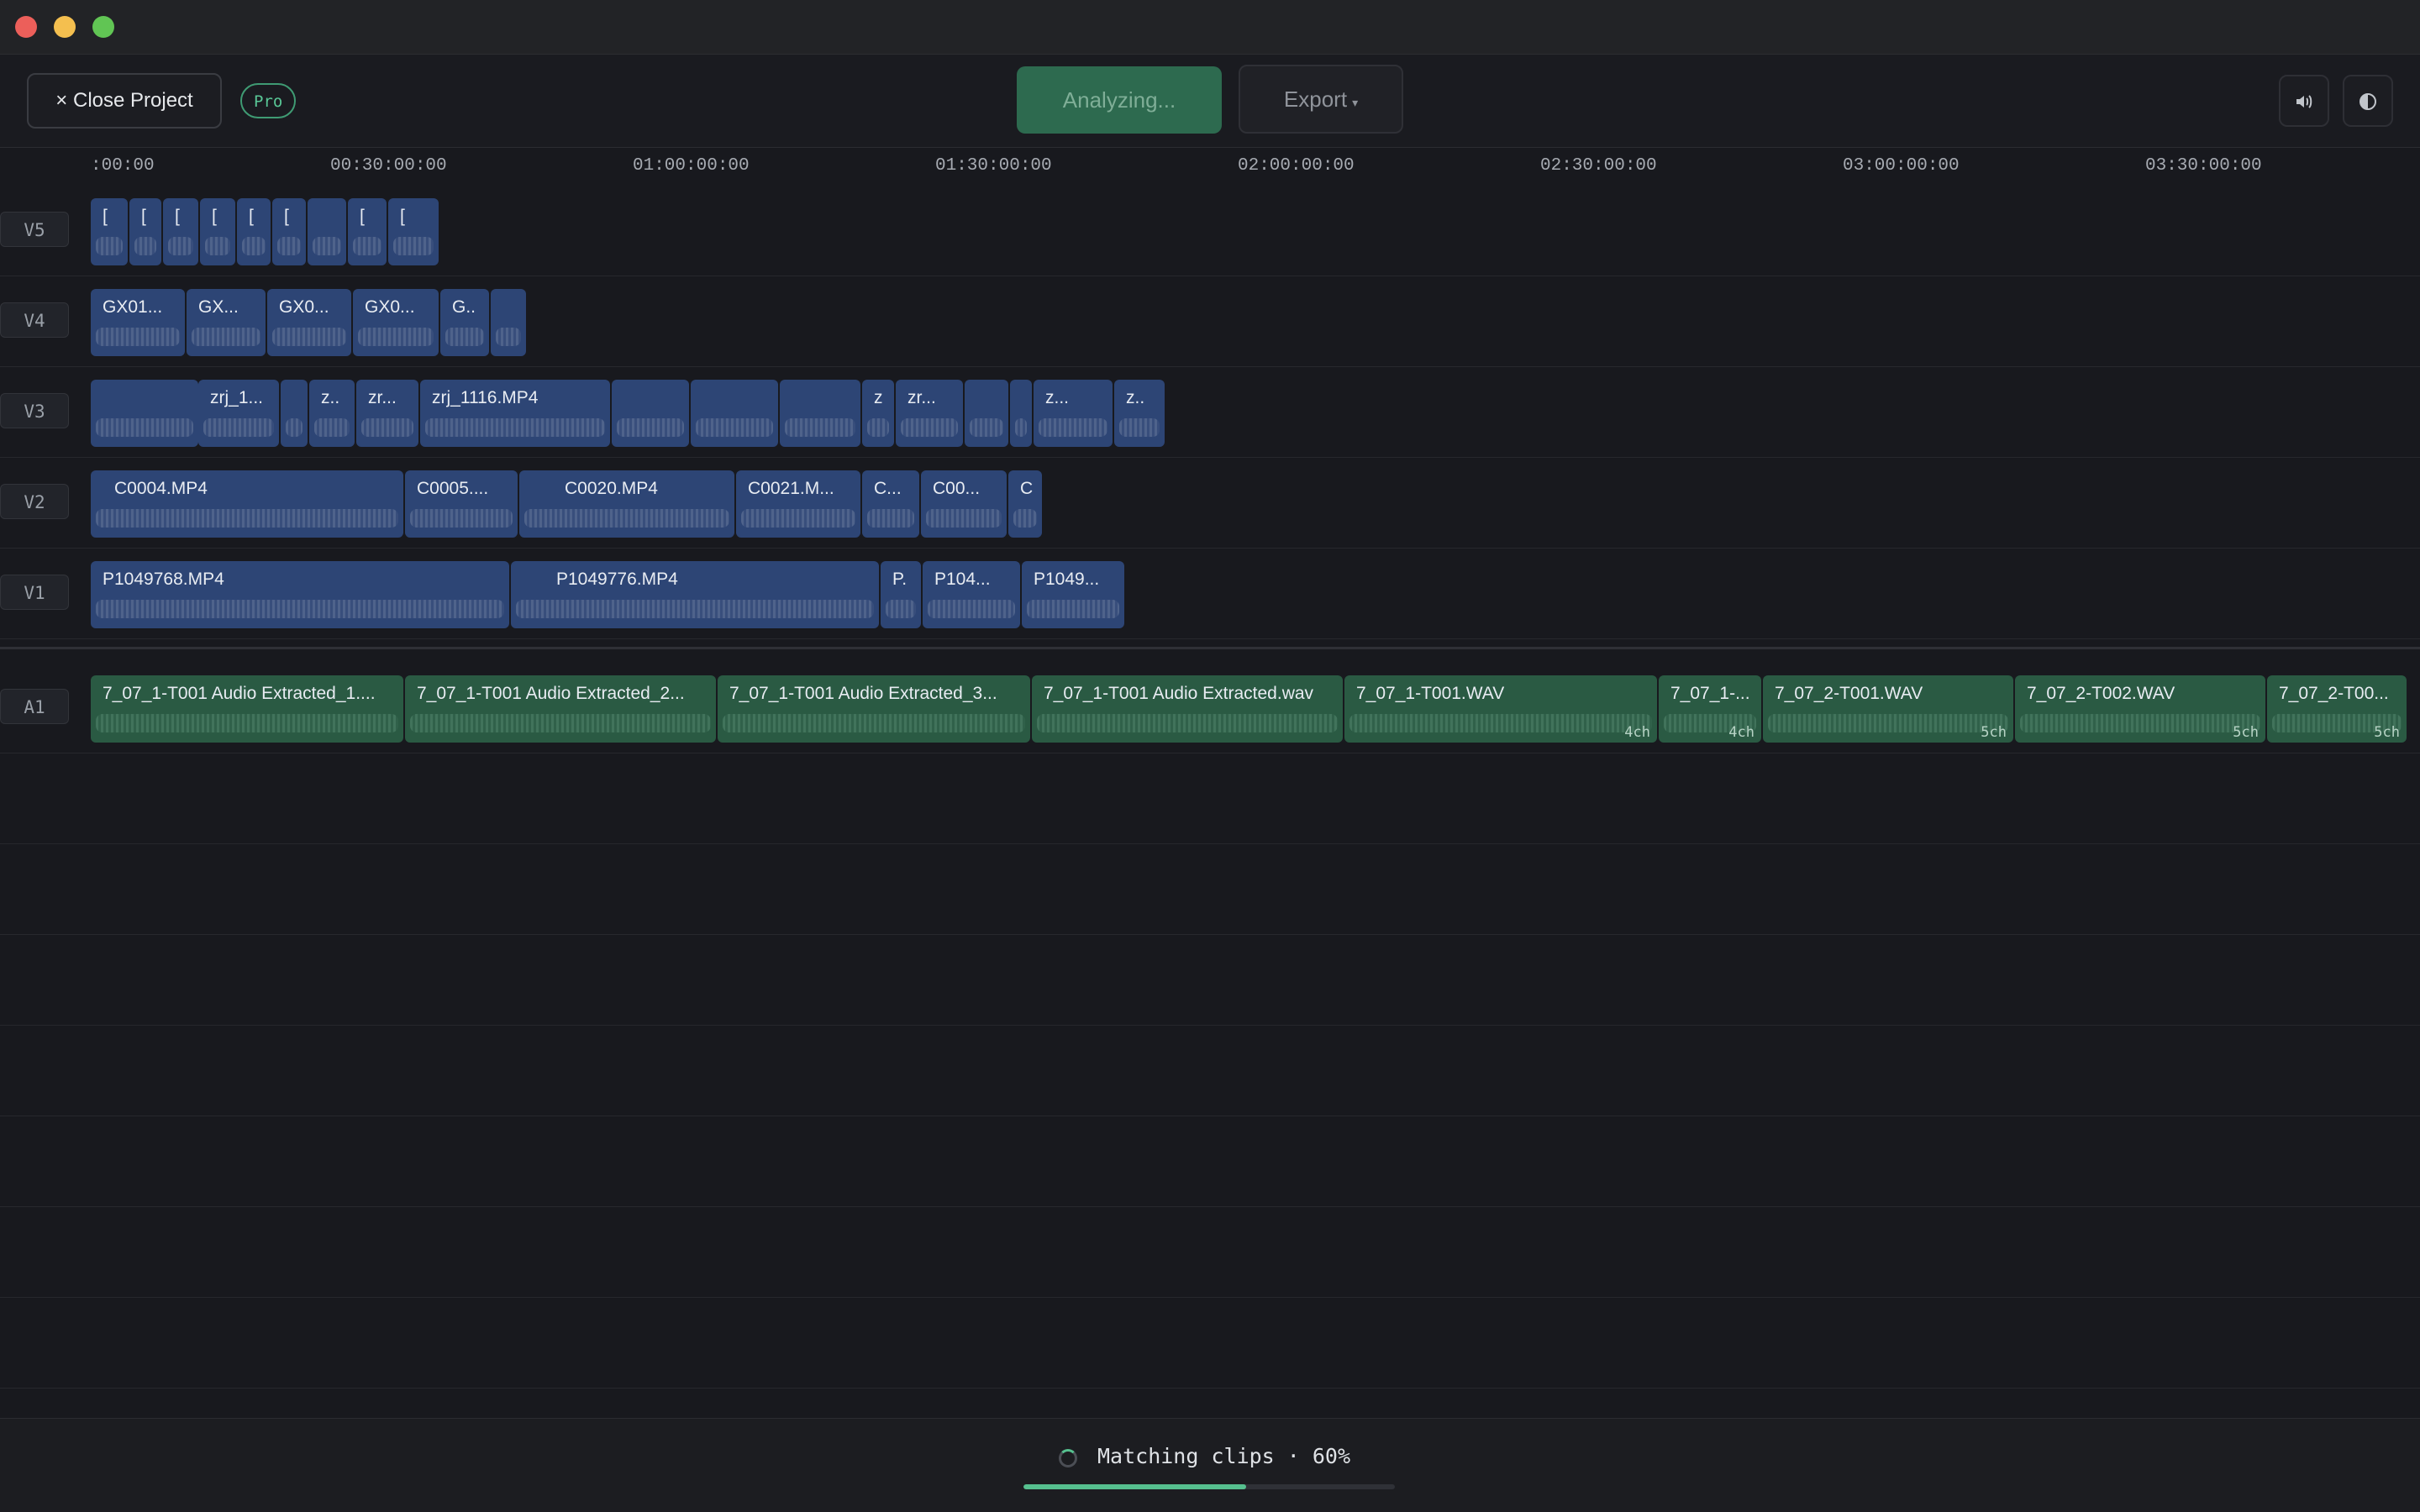  I want to click on close-project-button: × Close Project, so click(124, 101).